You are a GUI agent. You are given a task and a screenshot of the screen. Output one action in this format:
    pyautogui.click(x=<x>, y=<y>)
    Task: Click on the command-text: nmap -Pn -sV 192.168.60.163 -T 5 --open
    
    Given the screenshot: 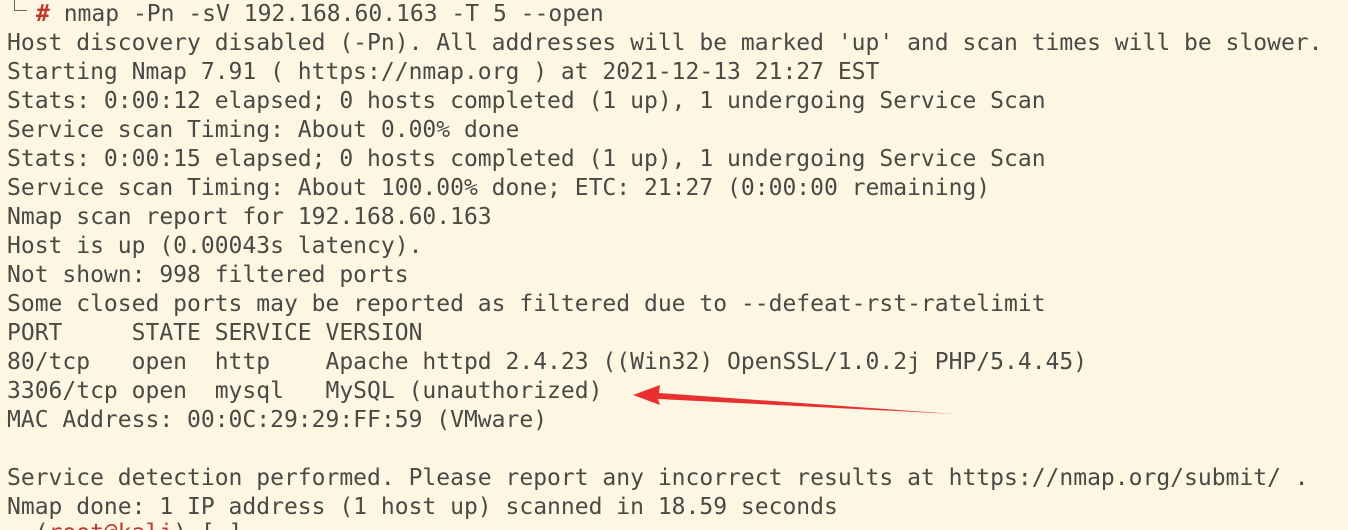 What is the action you would take?
    pyautogui.click(x=326, y=14)
    